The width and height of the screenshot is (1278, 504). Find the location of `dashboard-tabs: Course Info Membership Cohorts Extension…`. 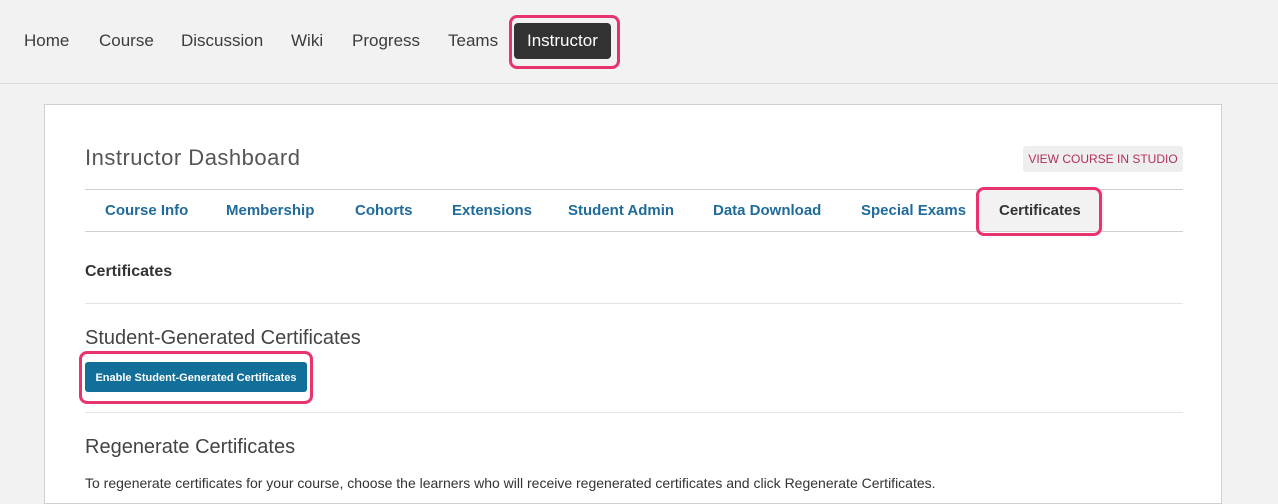

dashboard-tabs: Course Info Membership Cohorts Extension… is located at coordinates (634, 210).